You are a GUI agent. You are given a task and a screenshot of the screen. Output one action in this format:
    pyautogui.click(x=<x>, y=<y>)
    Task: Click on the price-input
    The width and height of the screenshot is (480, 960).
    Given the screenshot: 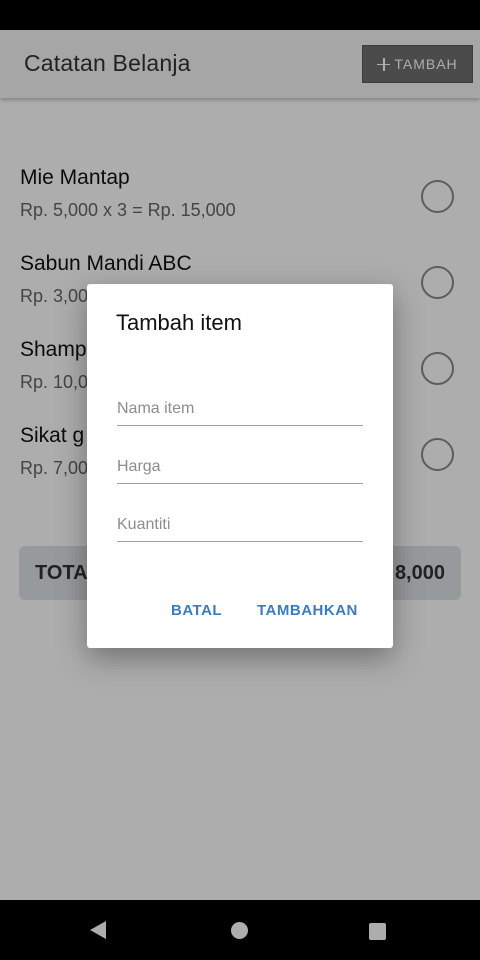 What is the action you would take?
    pyautogui.click(x=240, y=467)
    